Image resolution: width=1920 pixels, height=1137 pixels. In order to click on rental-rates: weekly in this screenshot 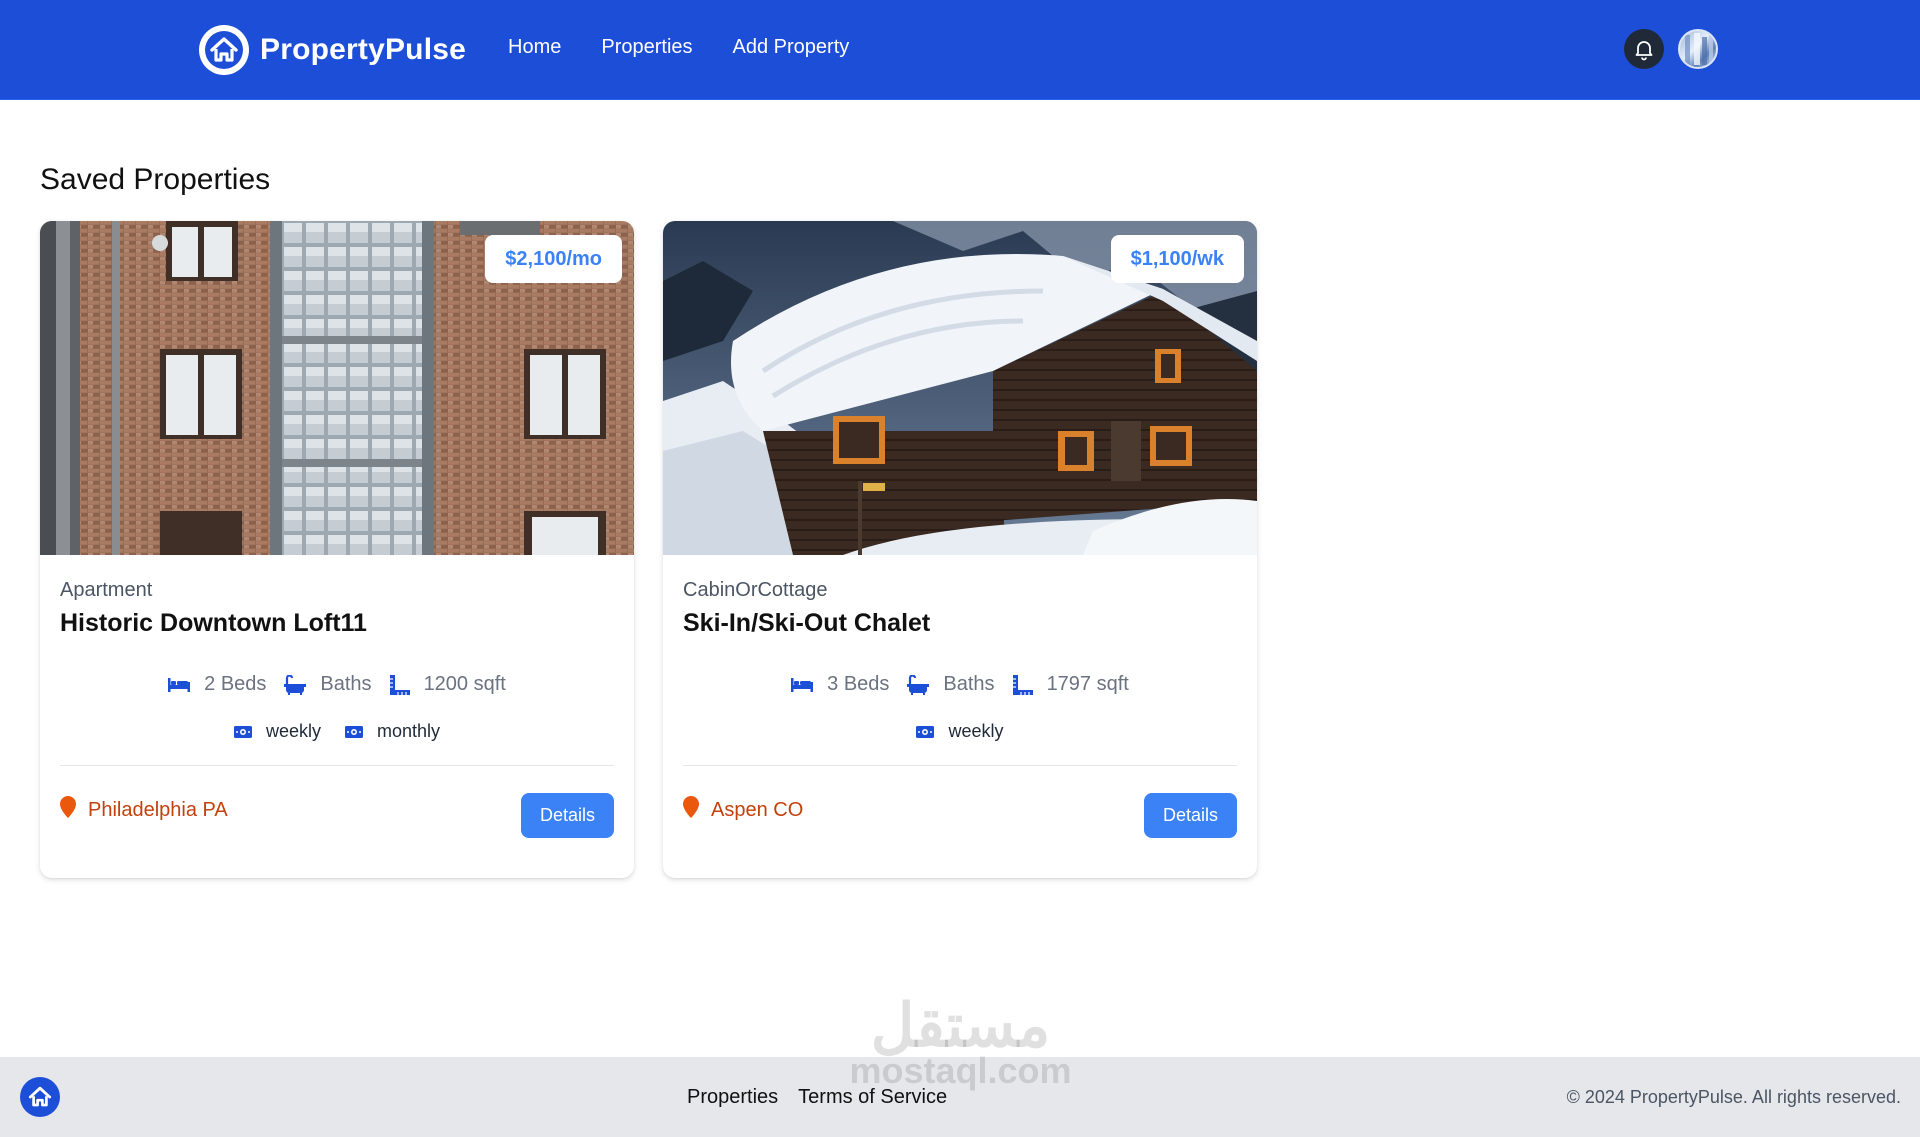, I will do `click(960, 731)`.